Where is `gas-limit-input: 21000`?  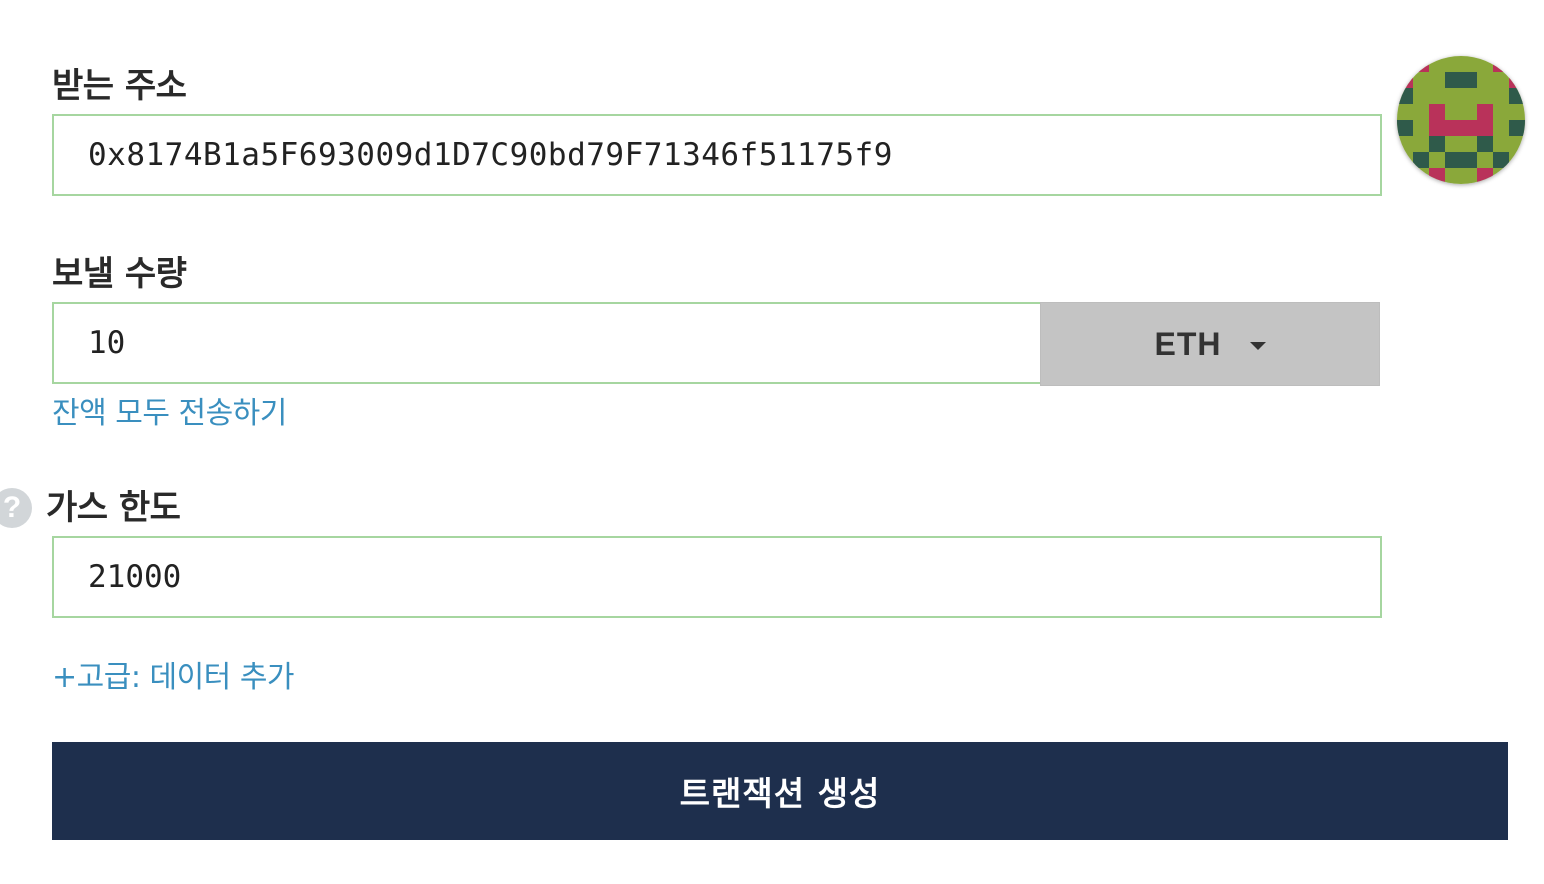
gas-limit-input: 21000 is located at coordinates (717, 577).